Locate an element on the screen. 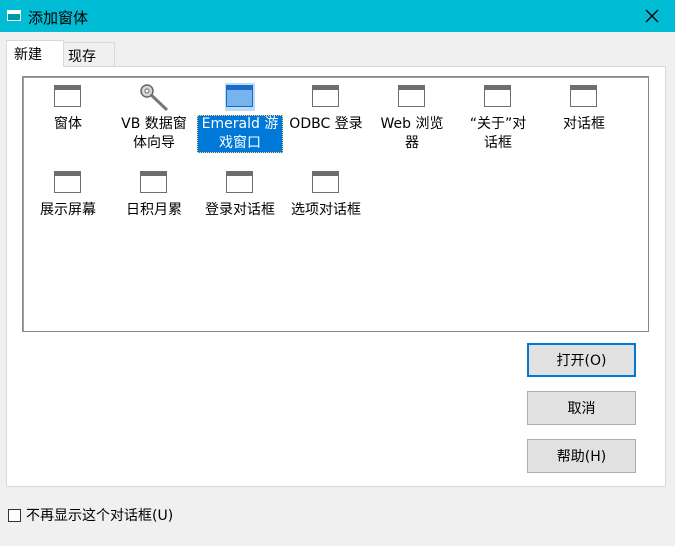 The width and height of the screenshot is (675, 546). dont-show-again-checkbox is located at coordinates (14, 515).